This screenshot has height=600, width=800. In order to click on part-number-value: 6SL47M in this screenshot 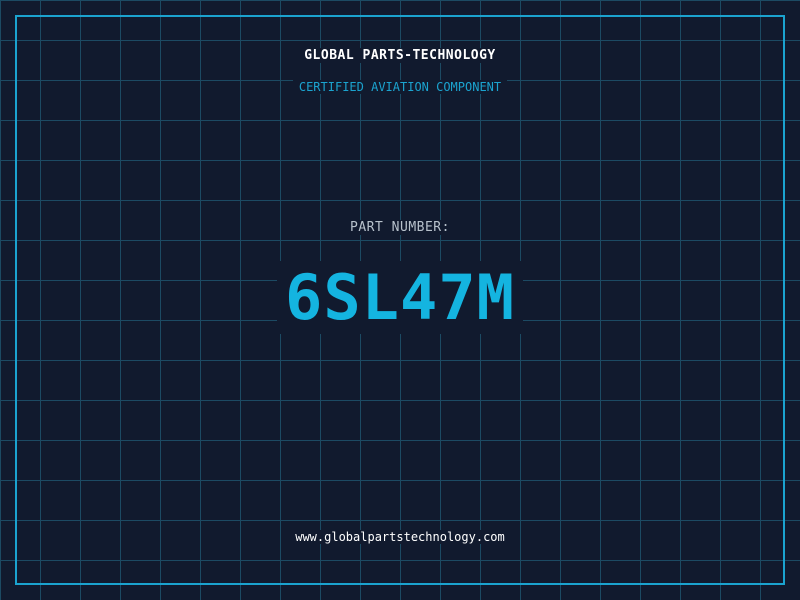, I will do `click(400, 297)`.